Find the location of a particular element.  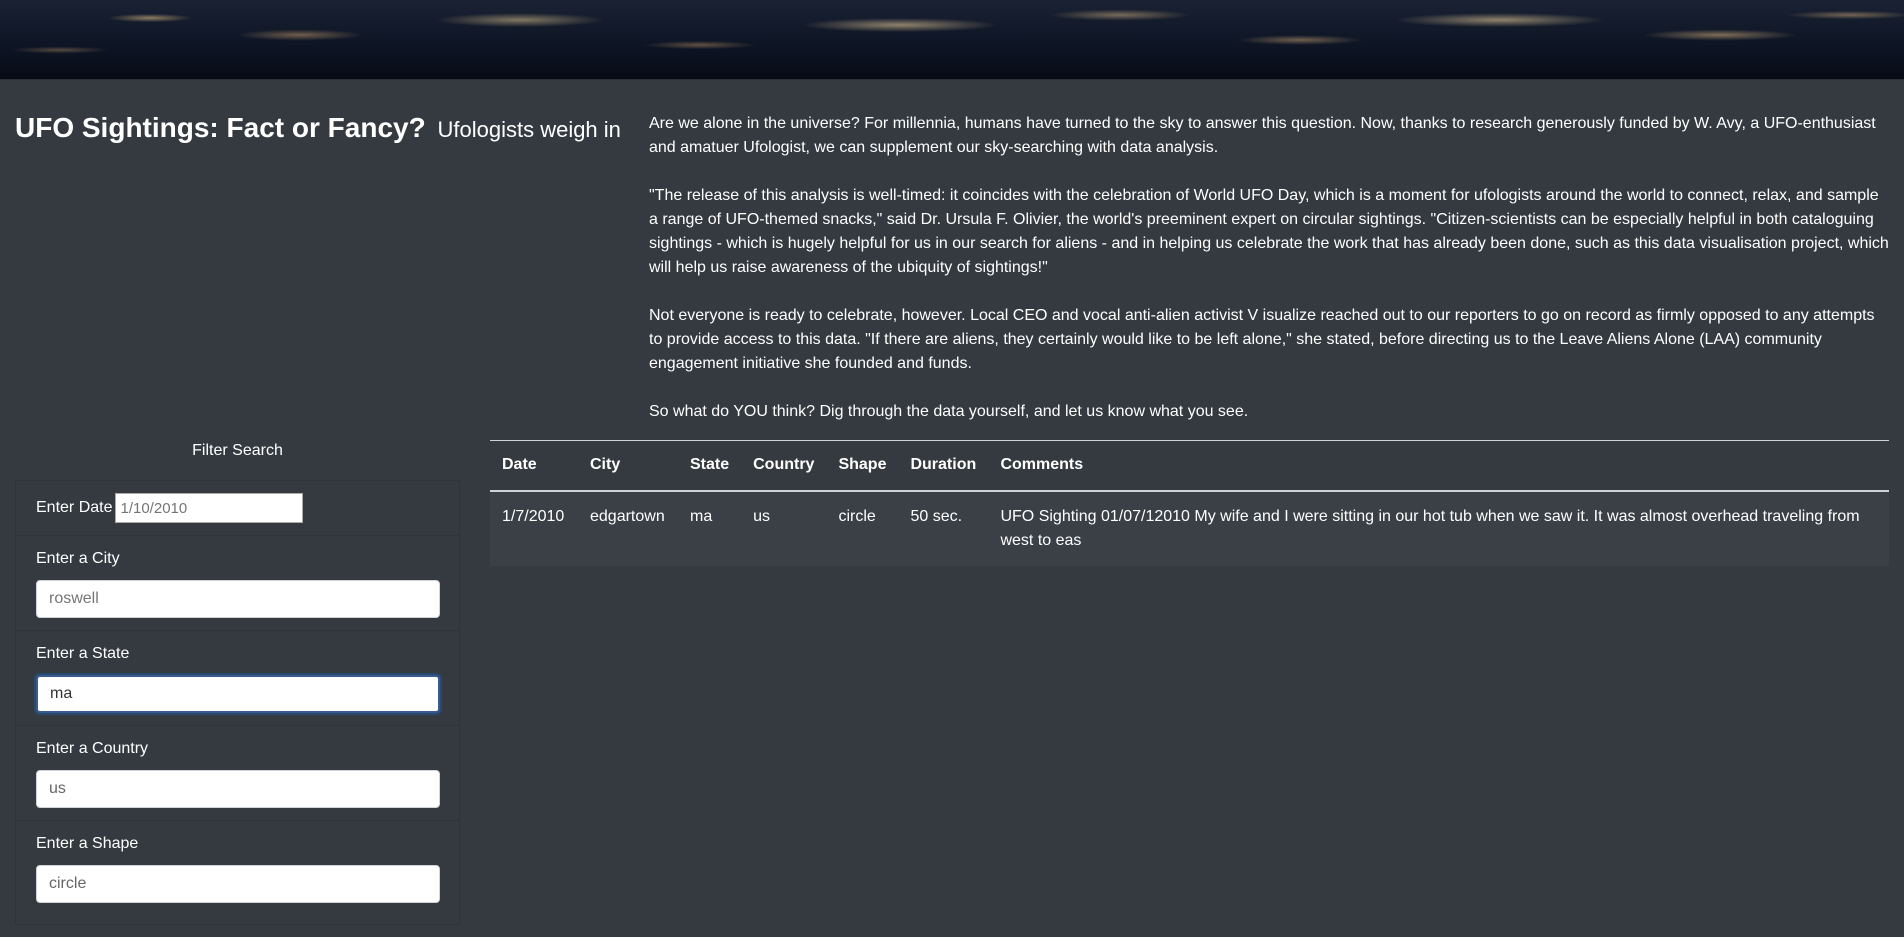

filter-date-row: Enter Date is located at coordinates (237, 508).